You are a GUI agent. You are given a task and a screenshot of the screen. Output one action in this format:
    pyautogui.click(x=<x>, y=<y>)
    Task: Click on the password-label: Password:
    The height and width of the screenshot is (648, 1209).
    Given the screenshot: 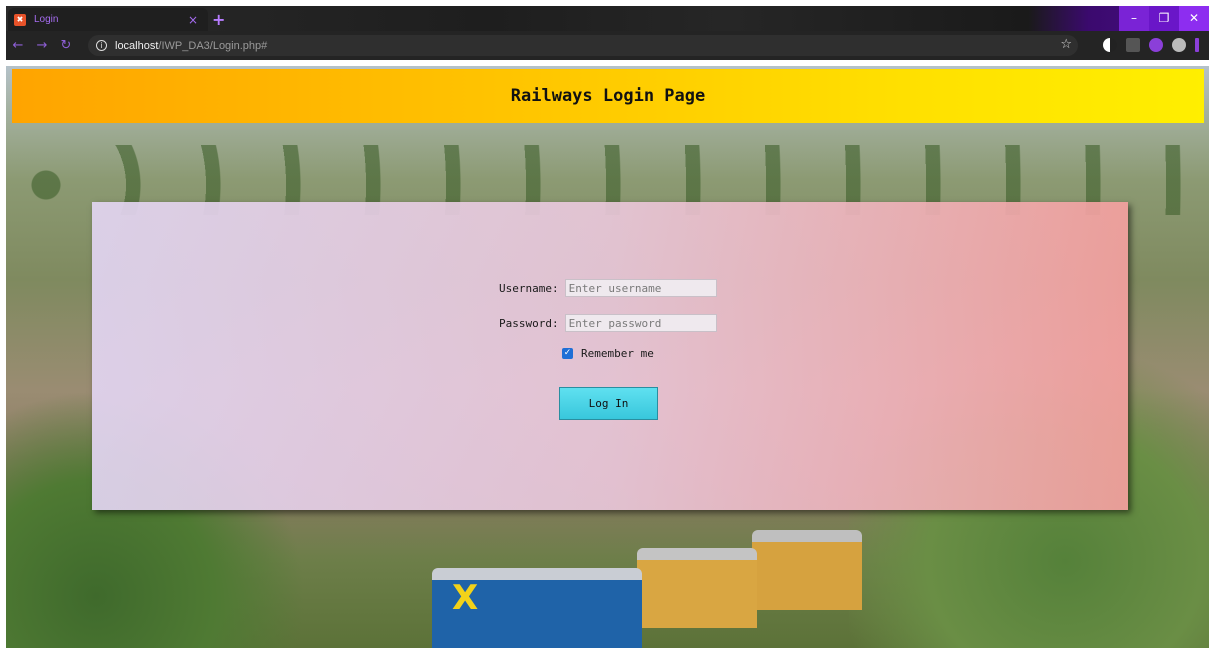 What is the action you would take?
    pyautogui.click(x=529, y=323)
    